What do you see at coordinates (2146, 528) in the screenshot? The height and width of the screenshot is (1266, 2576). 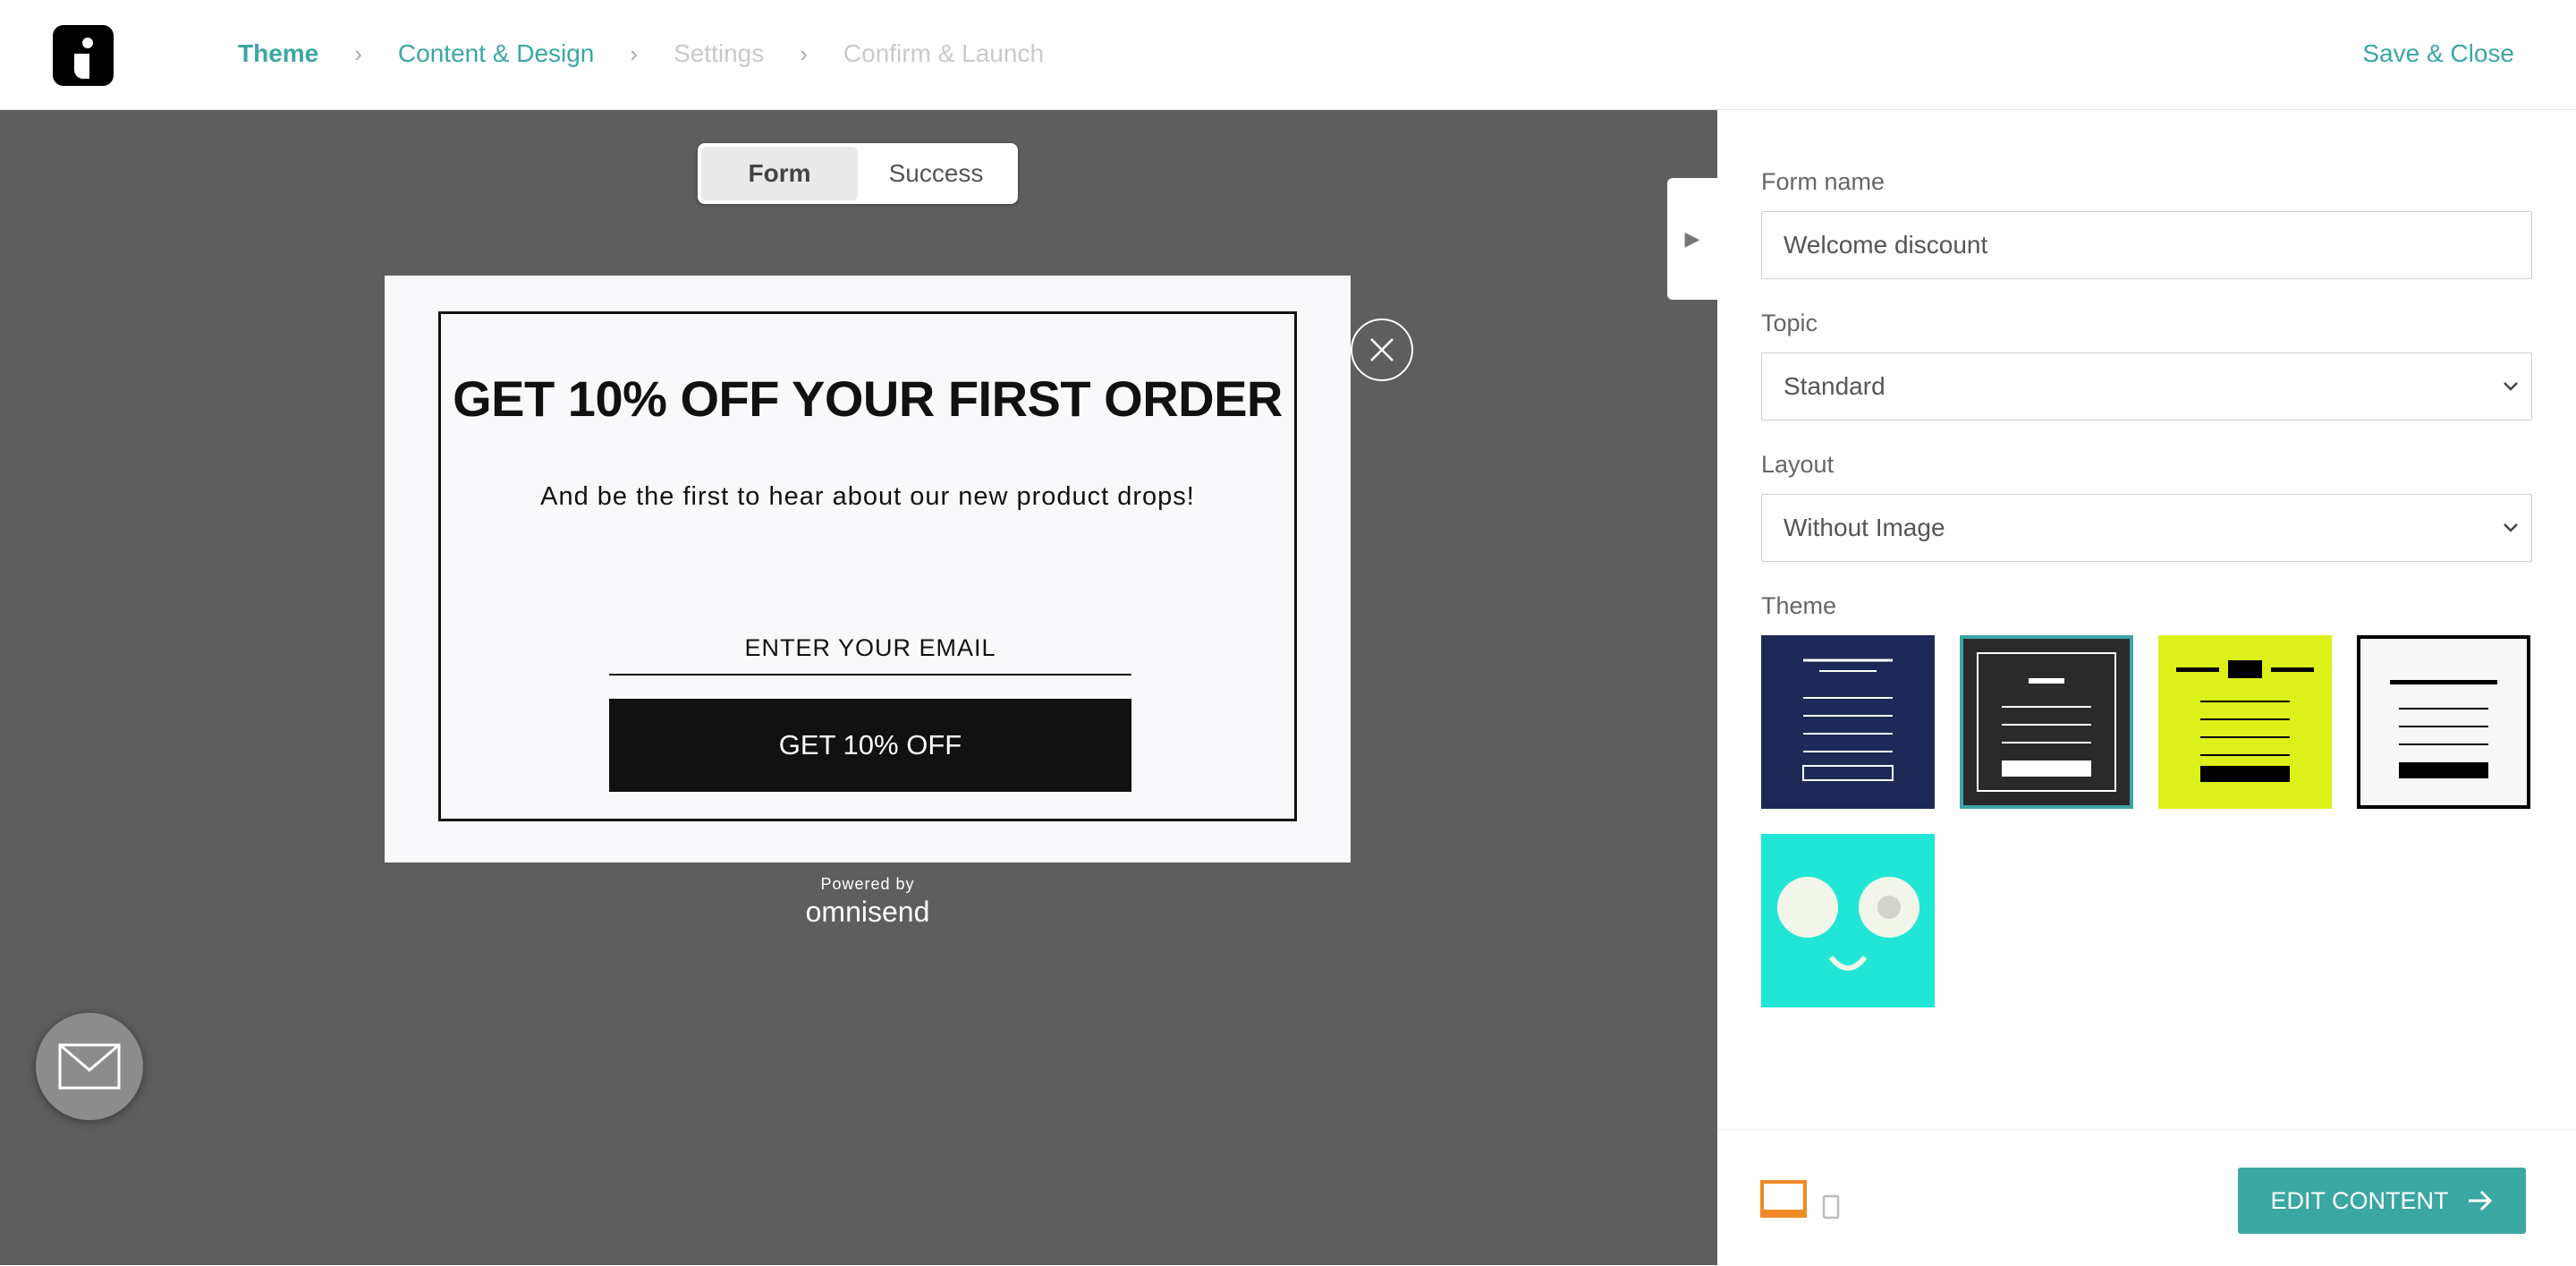 I see `layout-select: Without Image` at bounding box center [2146, 528].